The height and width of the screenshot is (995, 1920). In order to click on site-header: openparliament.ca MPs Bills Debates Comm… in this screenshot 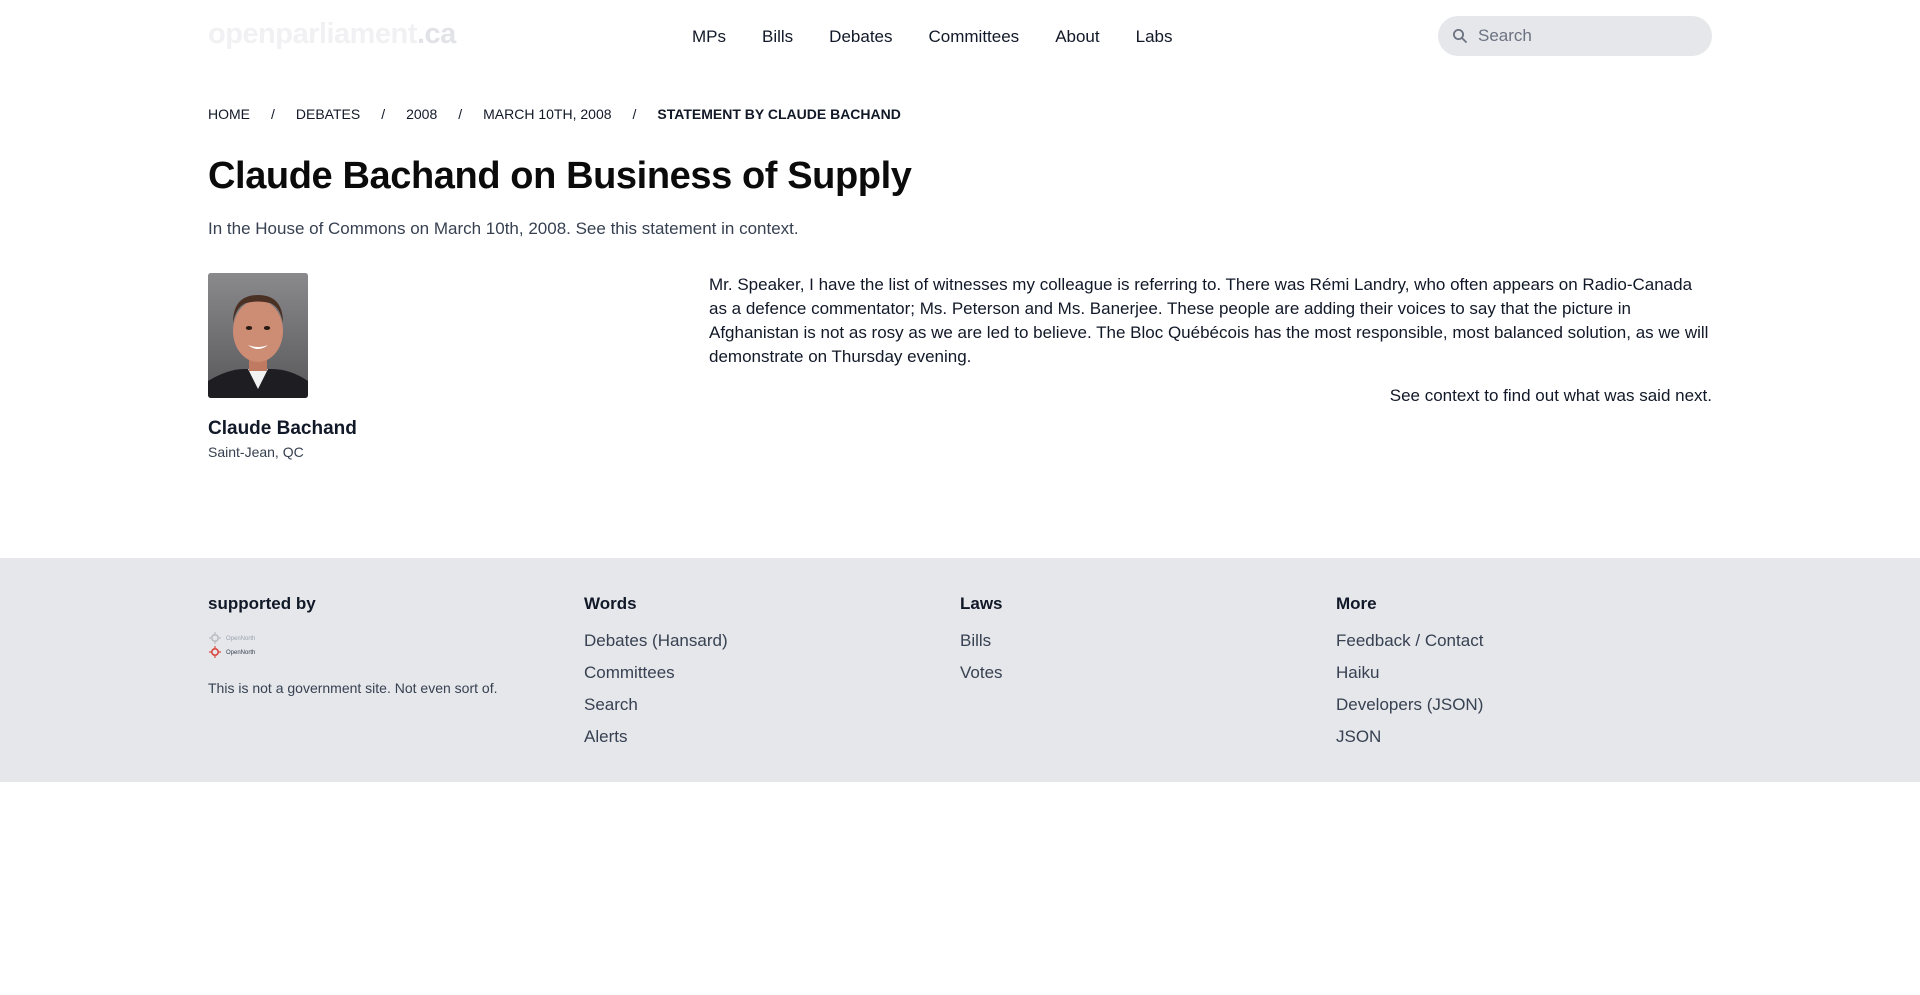, I will do `click(960, 36)`.